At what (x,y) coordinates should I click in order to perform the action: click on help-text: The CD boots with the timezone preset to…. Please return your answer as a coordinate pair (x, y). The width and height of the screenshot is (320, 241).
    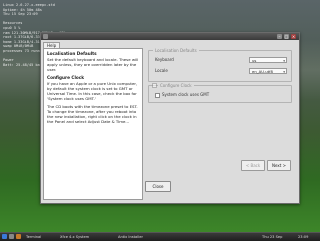
    Looking at the image, I should click on (92, 114).